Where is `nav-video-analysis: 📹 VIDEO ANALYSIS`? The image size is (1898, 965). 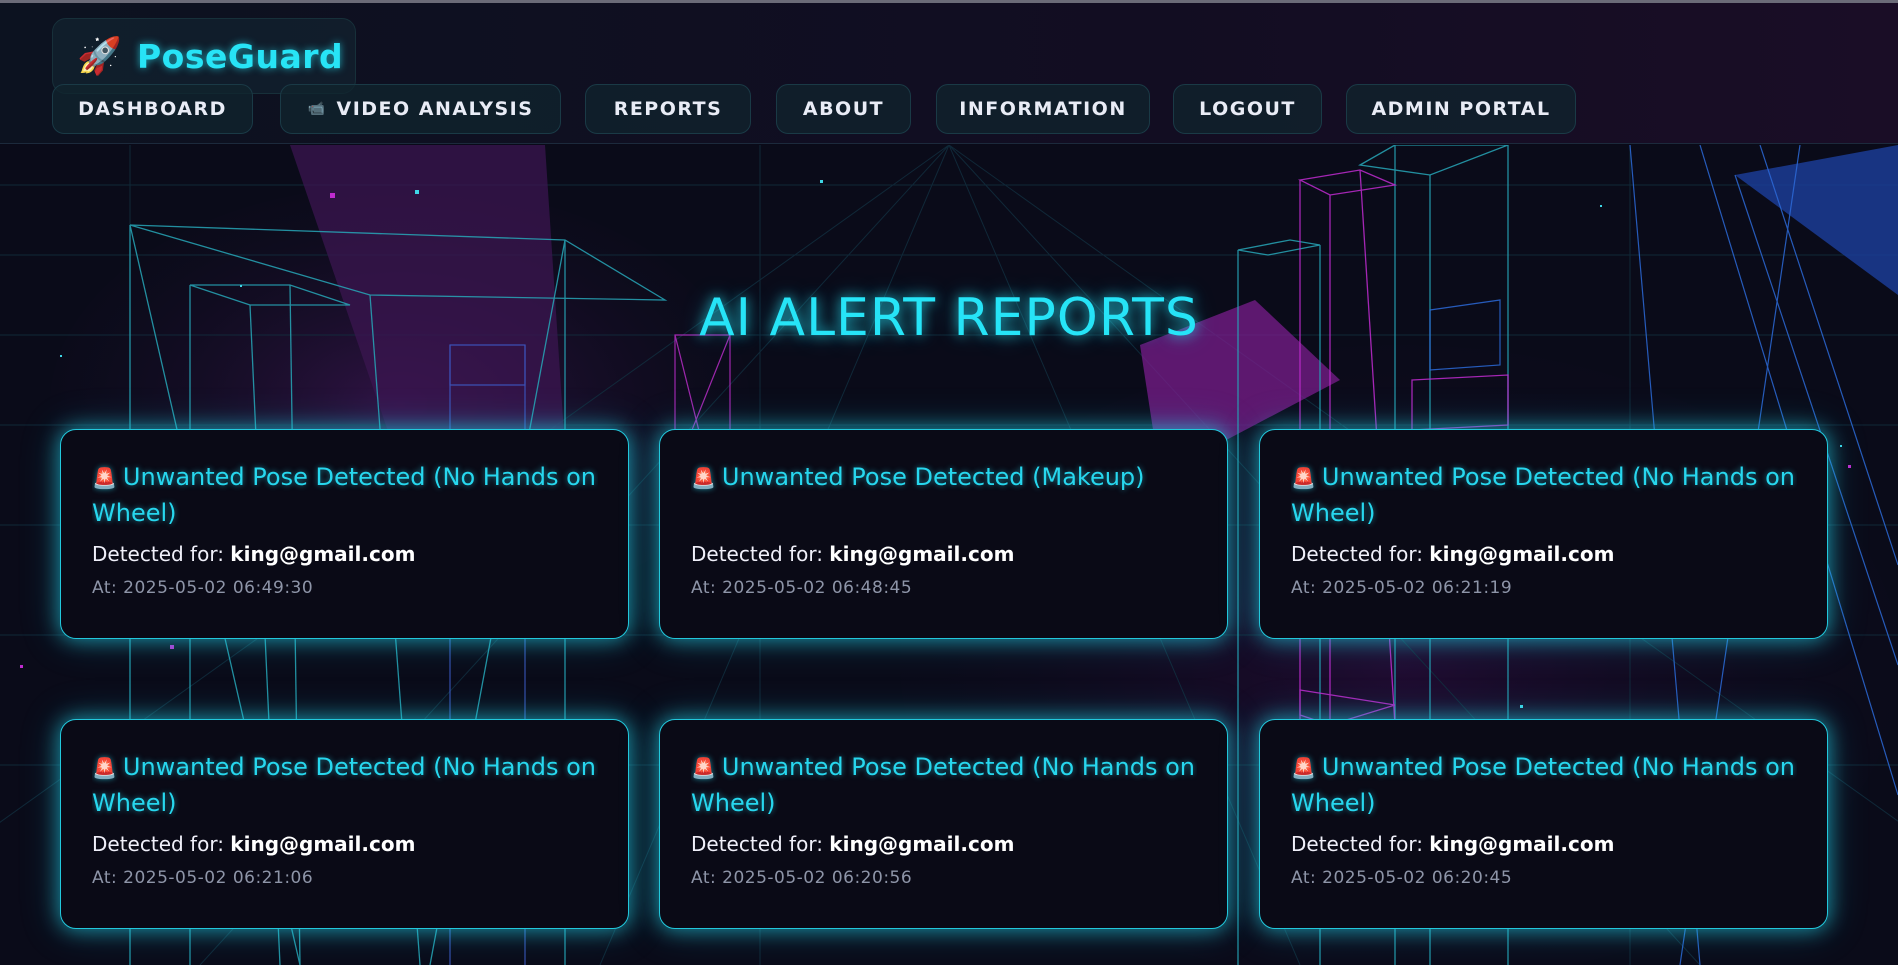 nav-video-analysis: 📹 VIDEO ANALYSIS is located at coordinates (420, 109).